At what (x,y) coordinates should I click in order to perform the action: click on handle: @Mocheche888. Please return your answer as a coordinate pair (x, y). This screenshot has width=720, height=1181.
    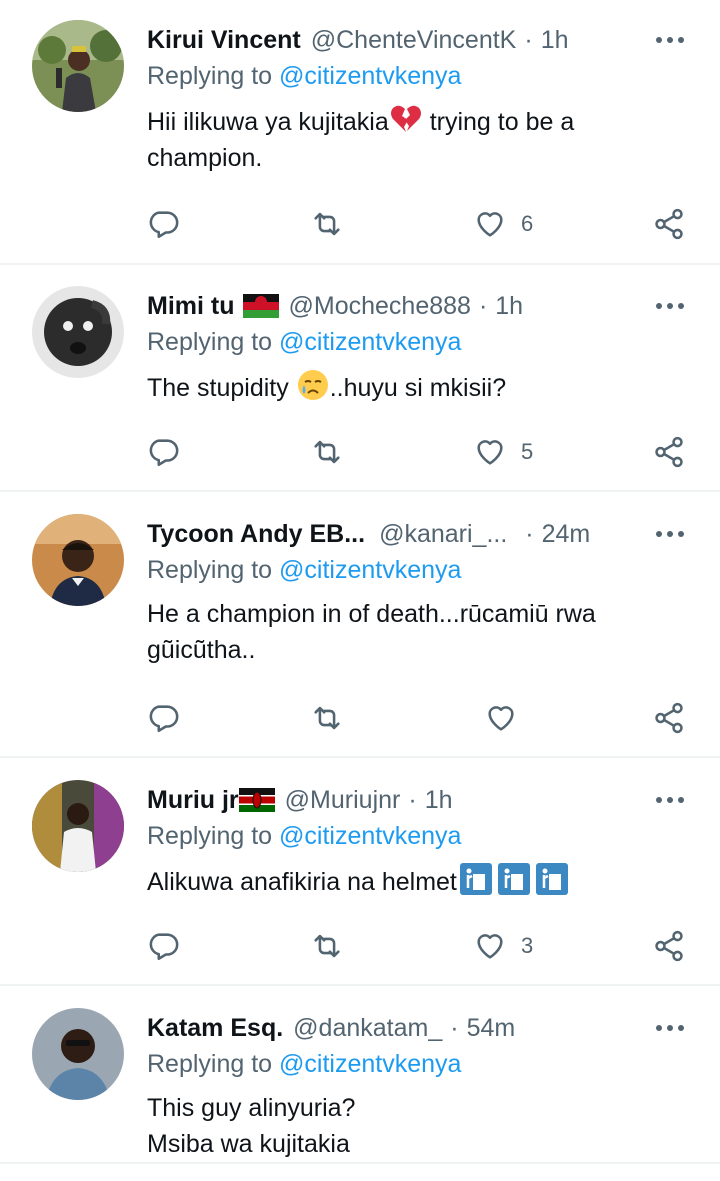
    Looking at the image, I should click on (380, 306).